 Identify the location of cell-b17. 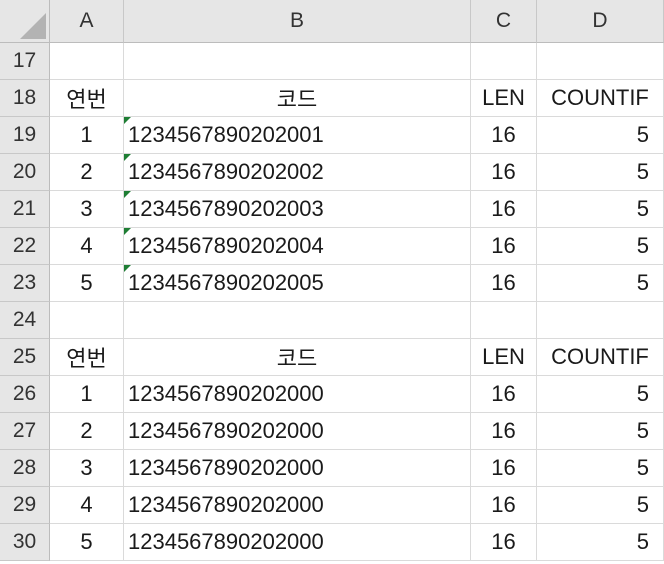
(297, 61).